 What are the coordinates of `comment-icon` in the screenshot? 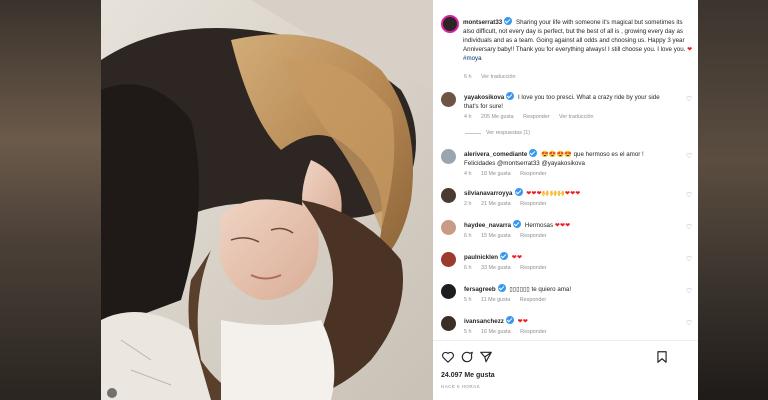 It's located at (467, 357).